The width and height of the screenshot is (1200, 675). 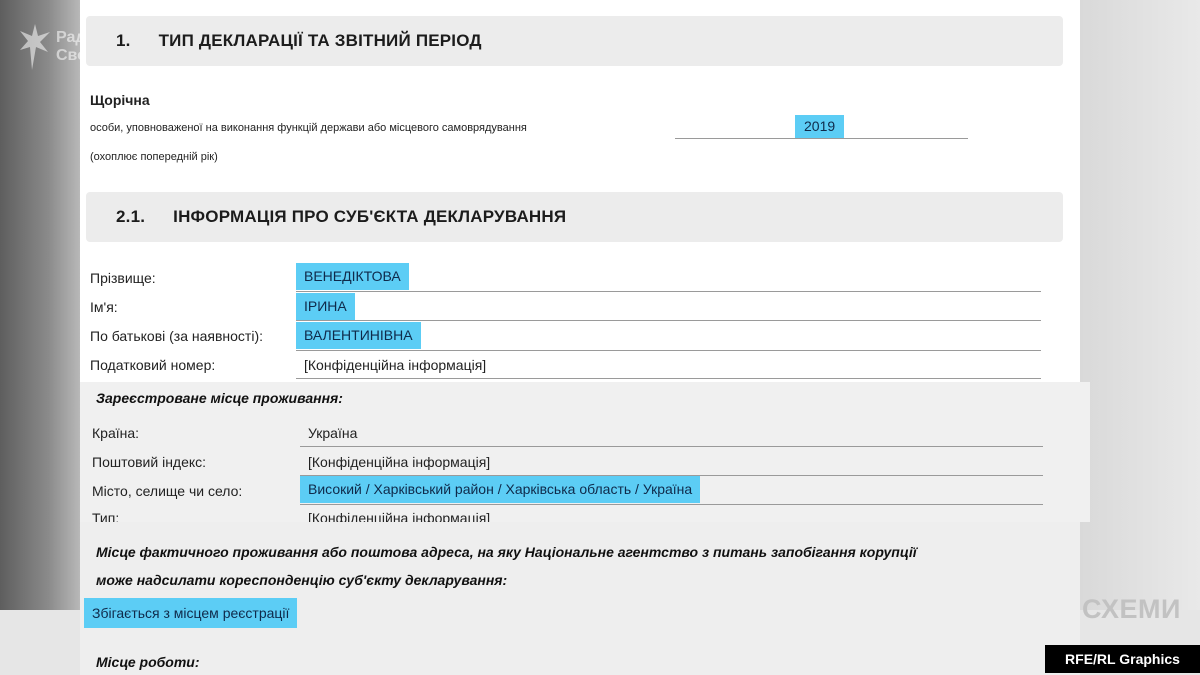 What do you see at coordinates (671, 504) in the screenshot?
I see `city-underline` at bounding box center [671, 504].